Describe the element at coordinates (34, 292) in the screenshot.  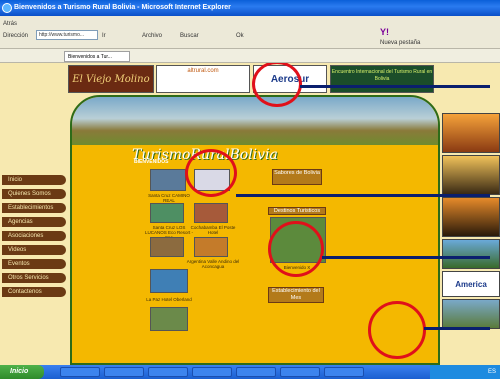
I see `menu-contactenos: Contactenos` at that location.